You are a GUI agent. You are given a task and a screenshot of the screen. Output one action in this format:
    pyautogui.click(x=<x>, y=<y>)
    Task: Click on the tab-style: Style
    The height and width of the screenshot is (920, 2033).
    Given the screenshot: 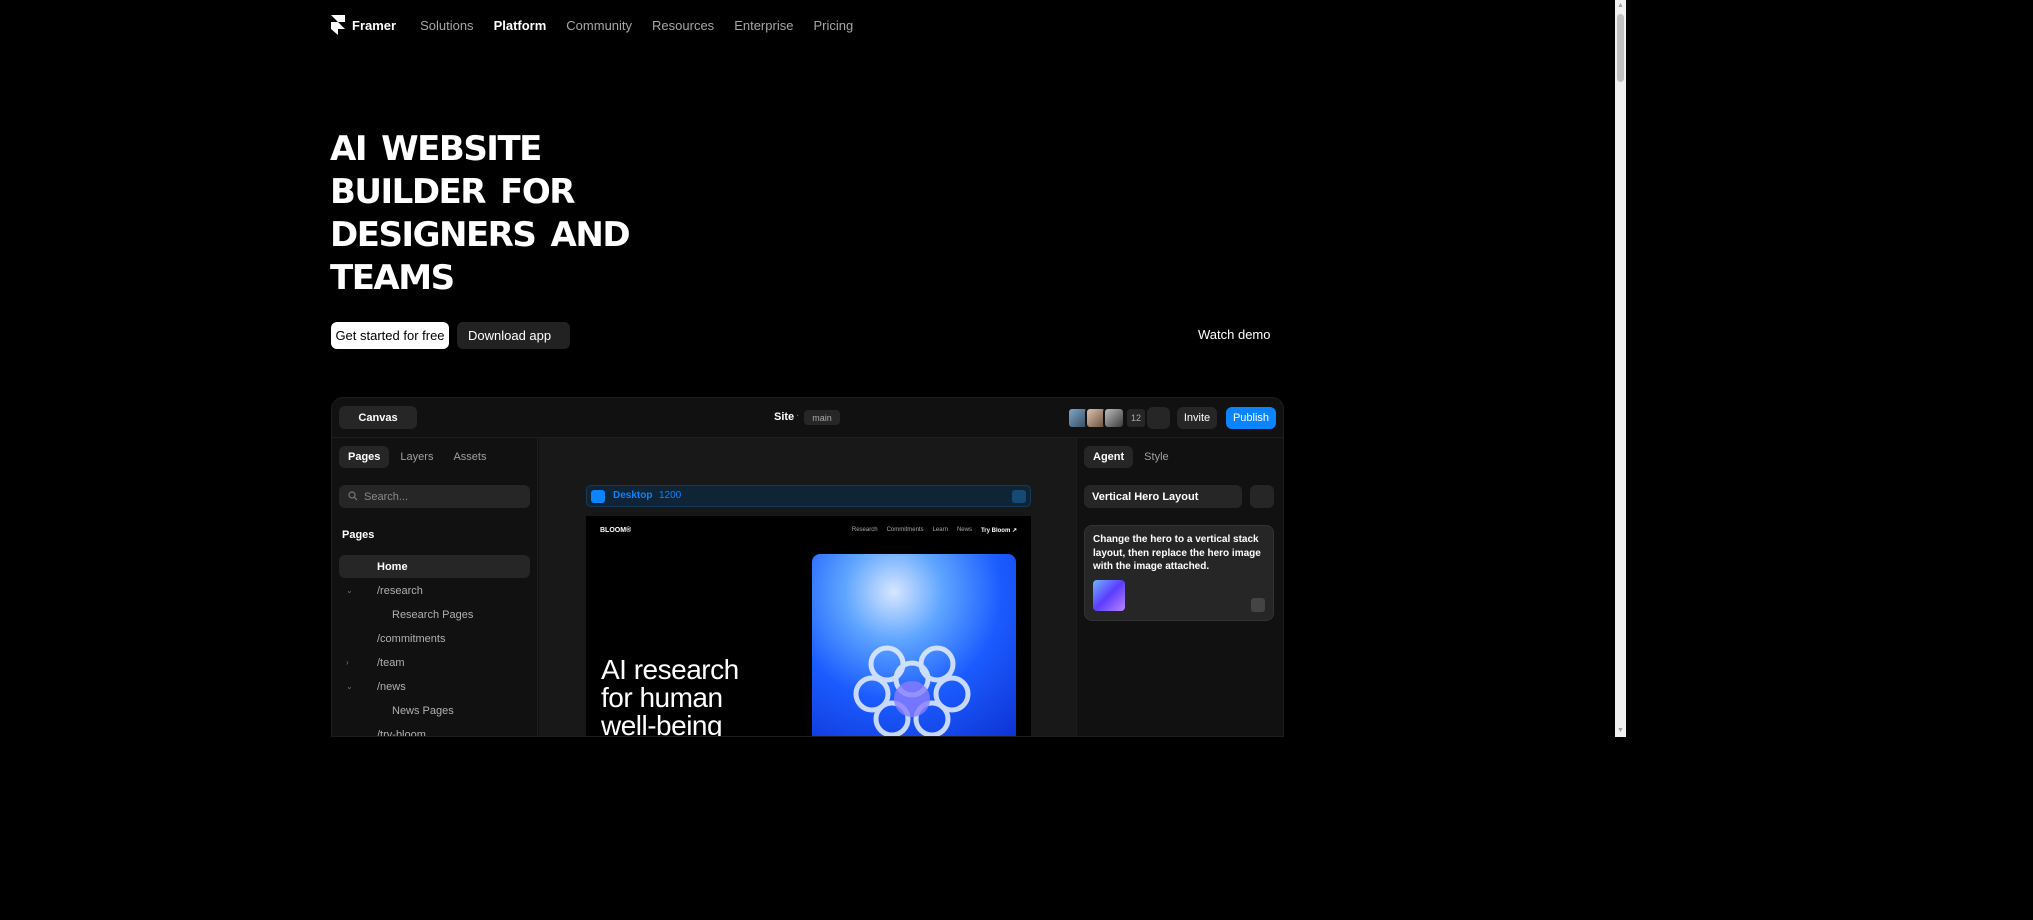 What is the action you would take?
    pyautogui.click(x=1156, y=457)
    